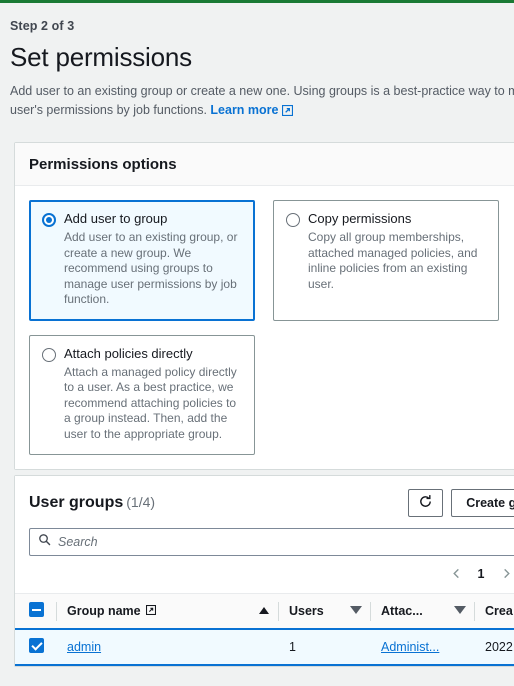 Image resolution: width=514 pixels, height=686 pixels. What do you see at coordinates (306, 610) in the screenshot?
I see `column-users-label: Users` at bounding box center [306, 610].